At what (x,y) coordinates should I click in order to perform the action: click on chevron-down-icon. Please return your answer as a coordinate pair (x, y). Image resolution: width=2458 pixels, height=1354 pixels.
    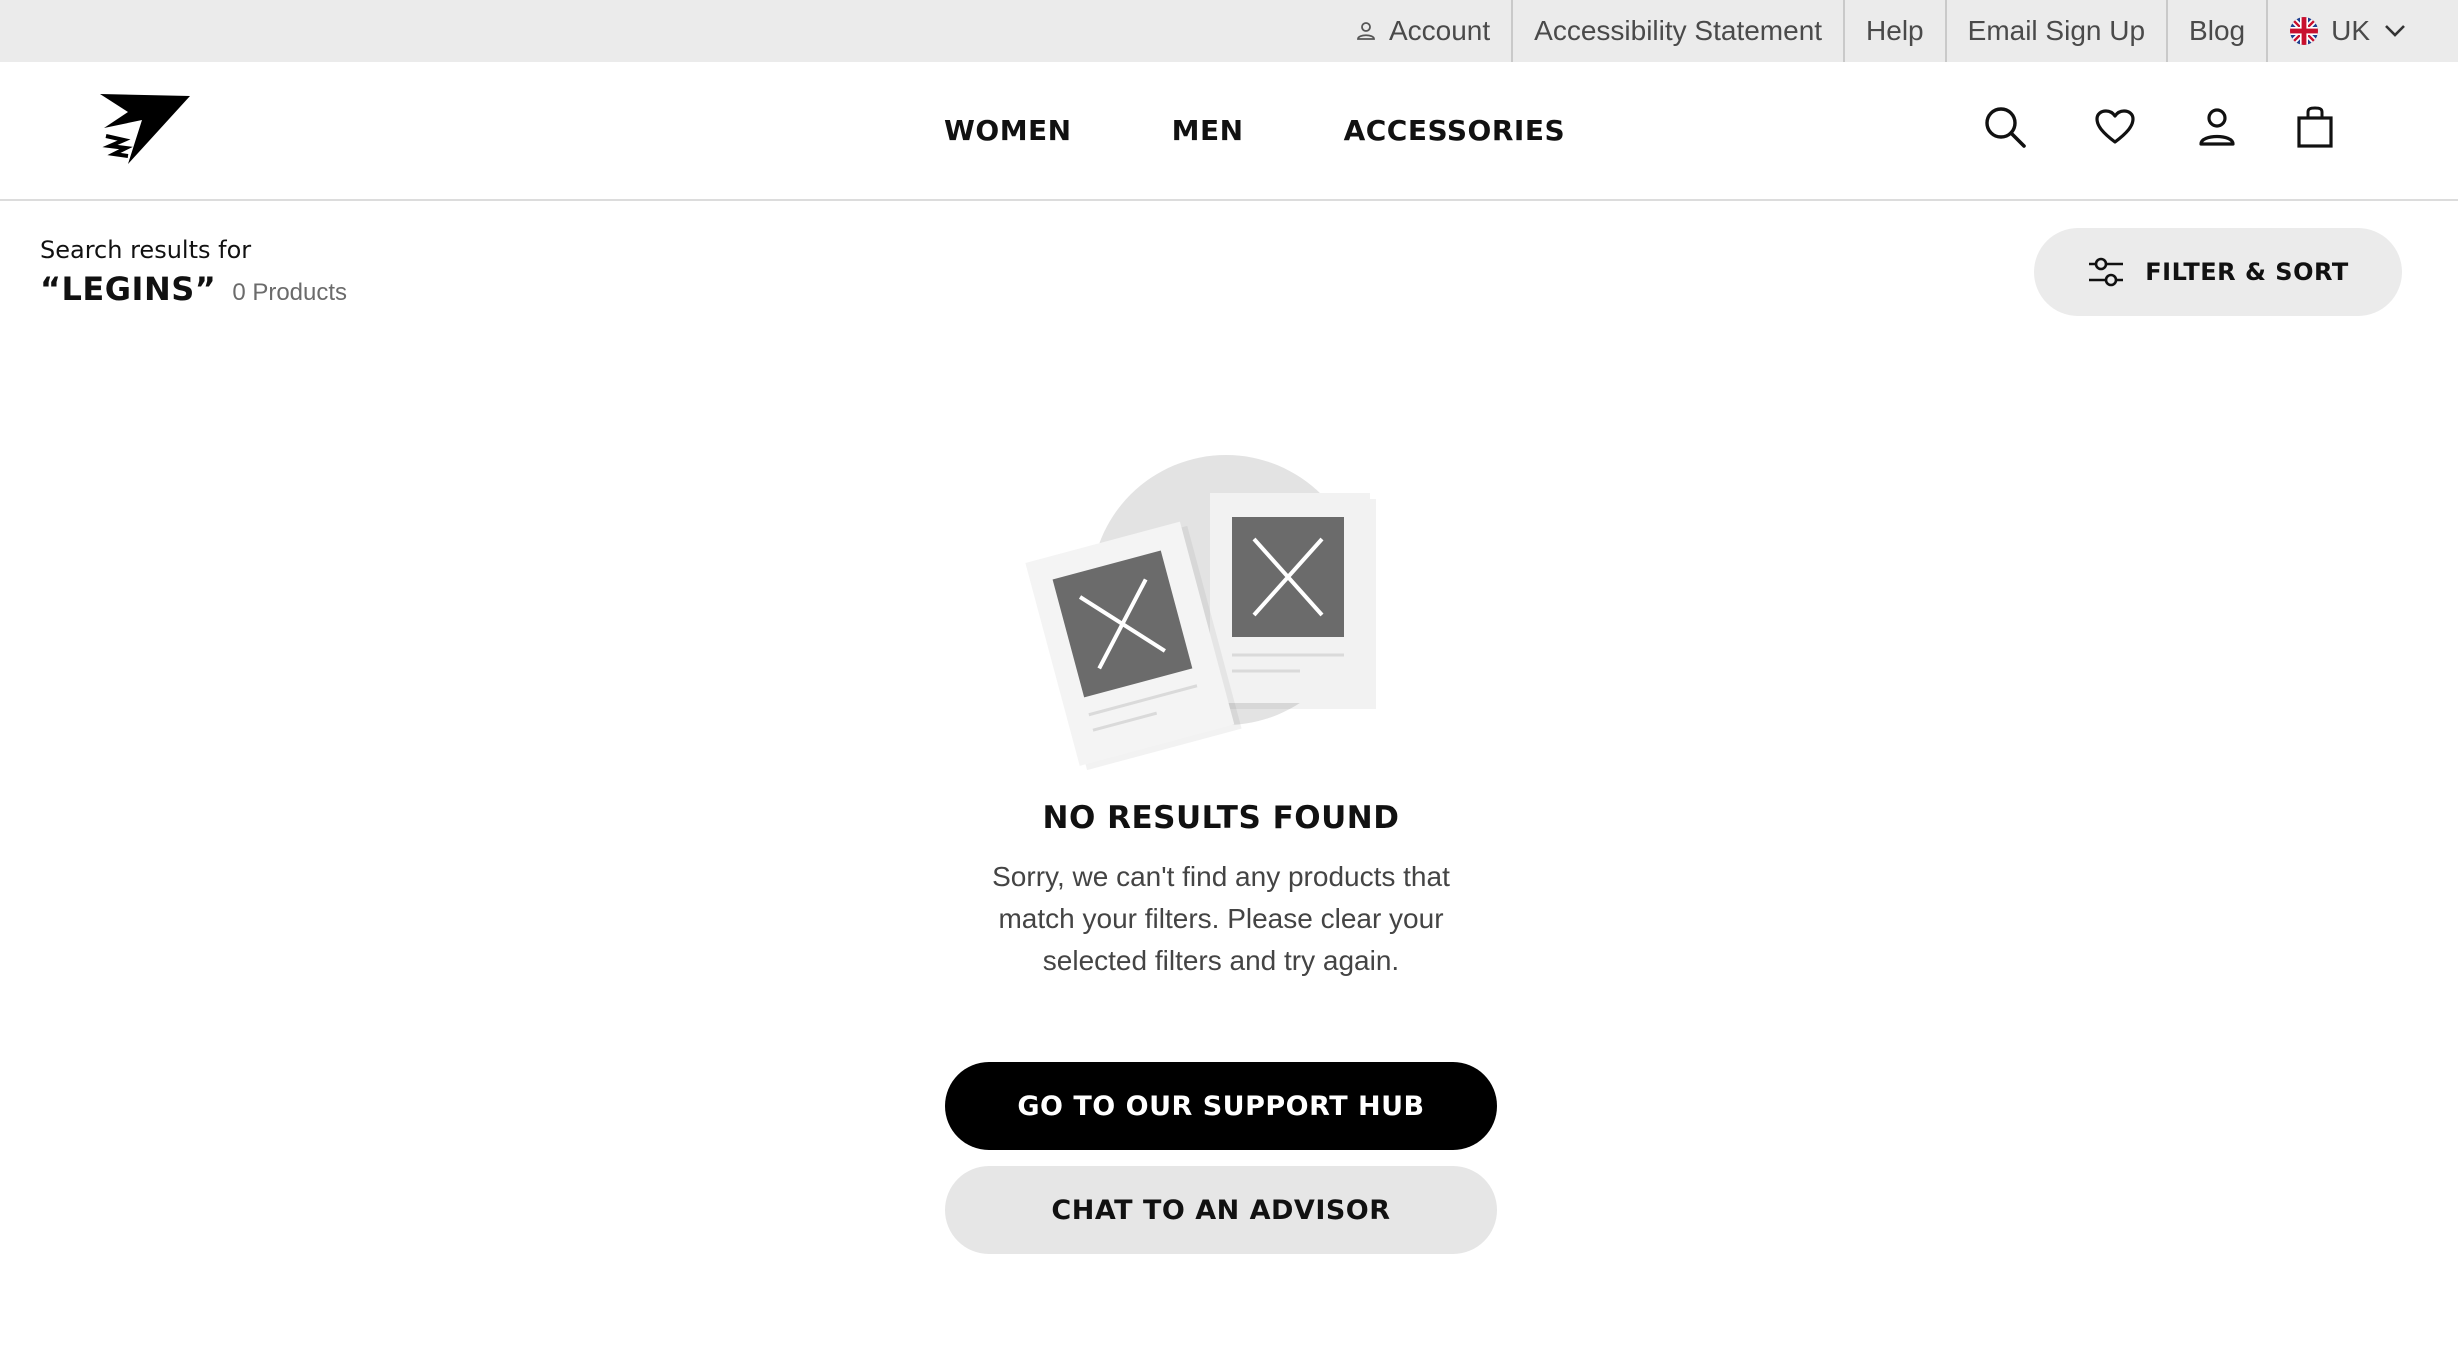
    Looking at the image, I should click on (2395, 31).